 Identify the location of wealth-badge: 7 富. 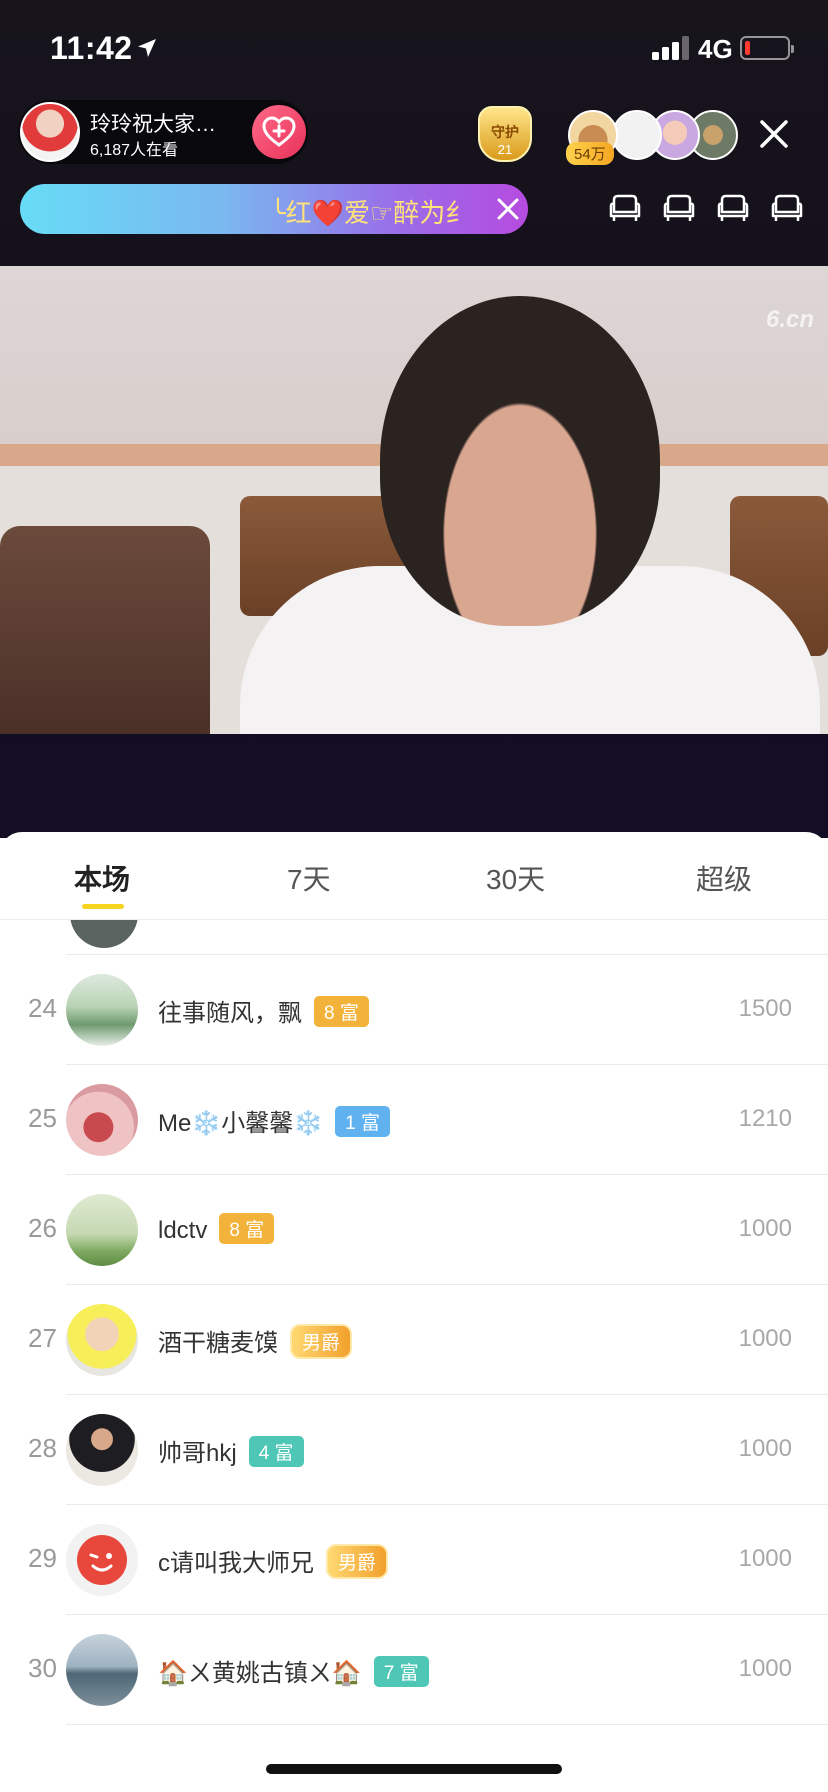
(401, 1671).